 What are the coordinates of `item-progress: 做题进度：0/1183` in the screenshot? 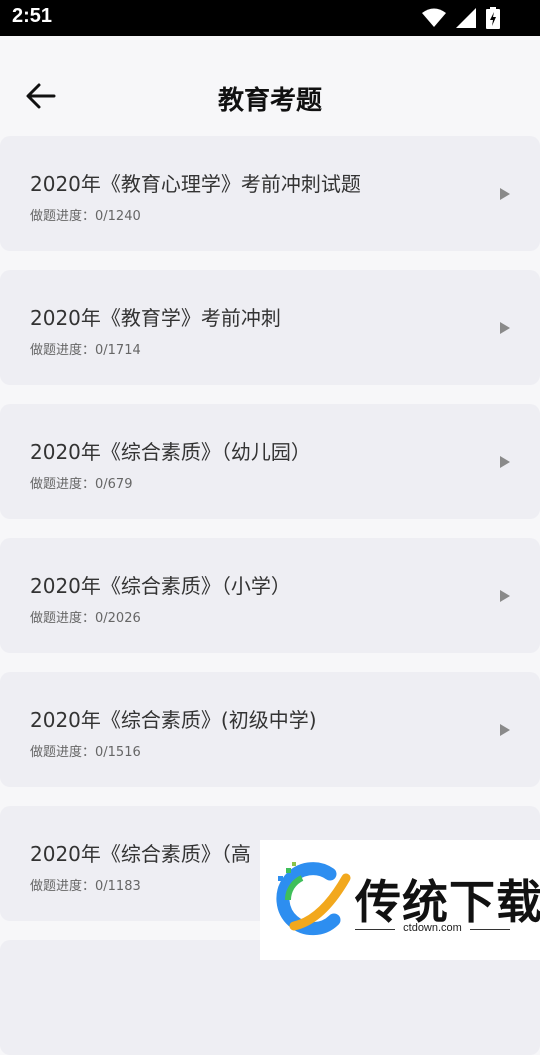 It's located at (85, 886).